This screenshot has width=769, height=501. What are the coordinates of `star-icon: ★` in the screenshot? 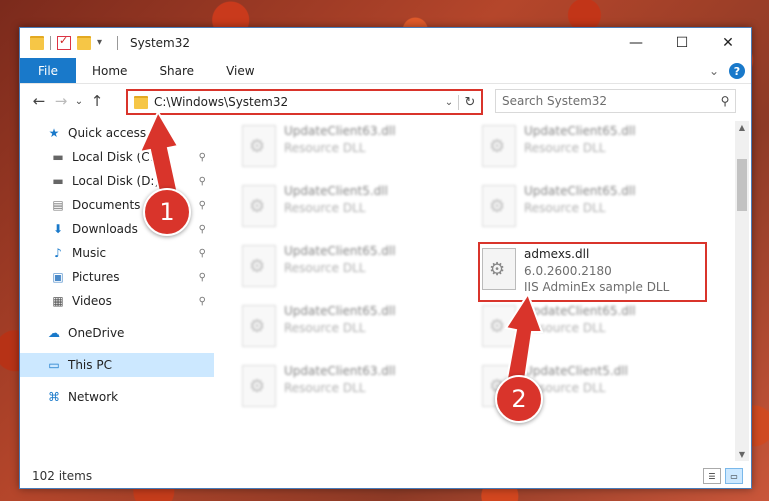 It's located at (54, 133).